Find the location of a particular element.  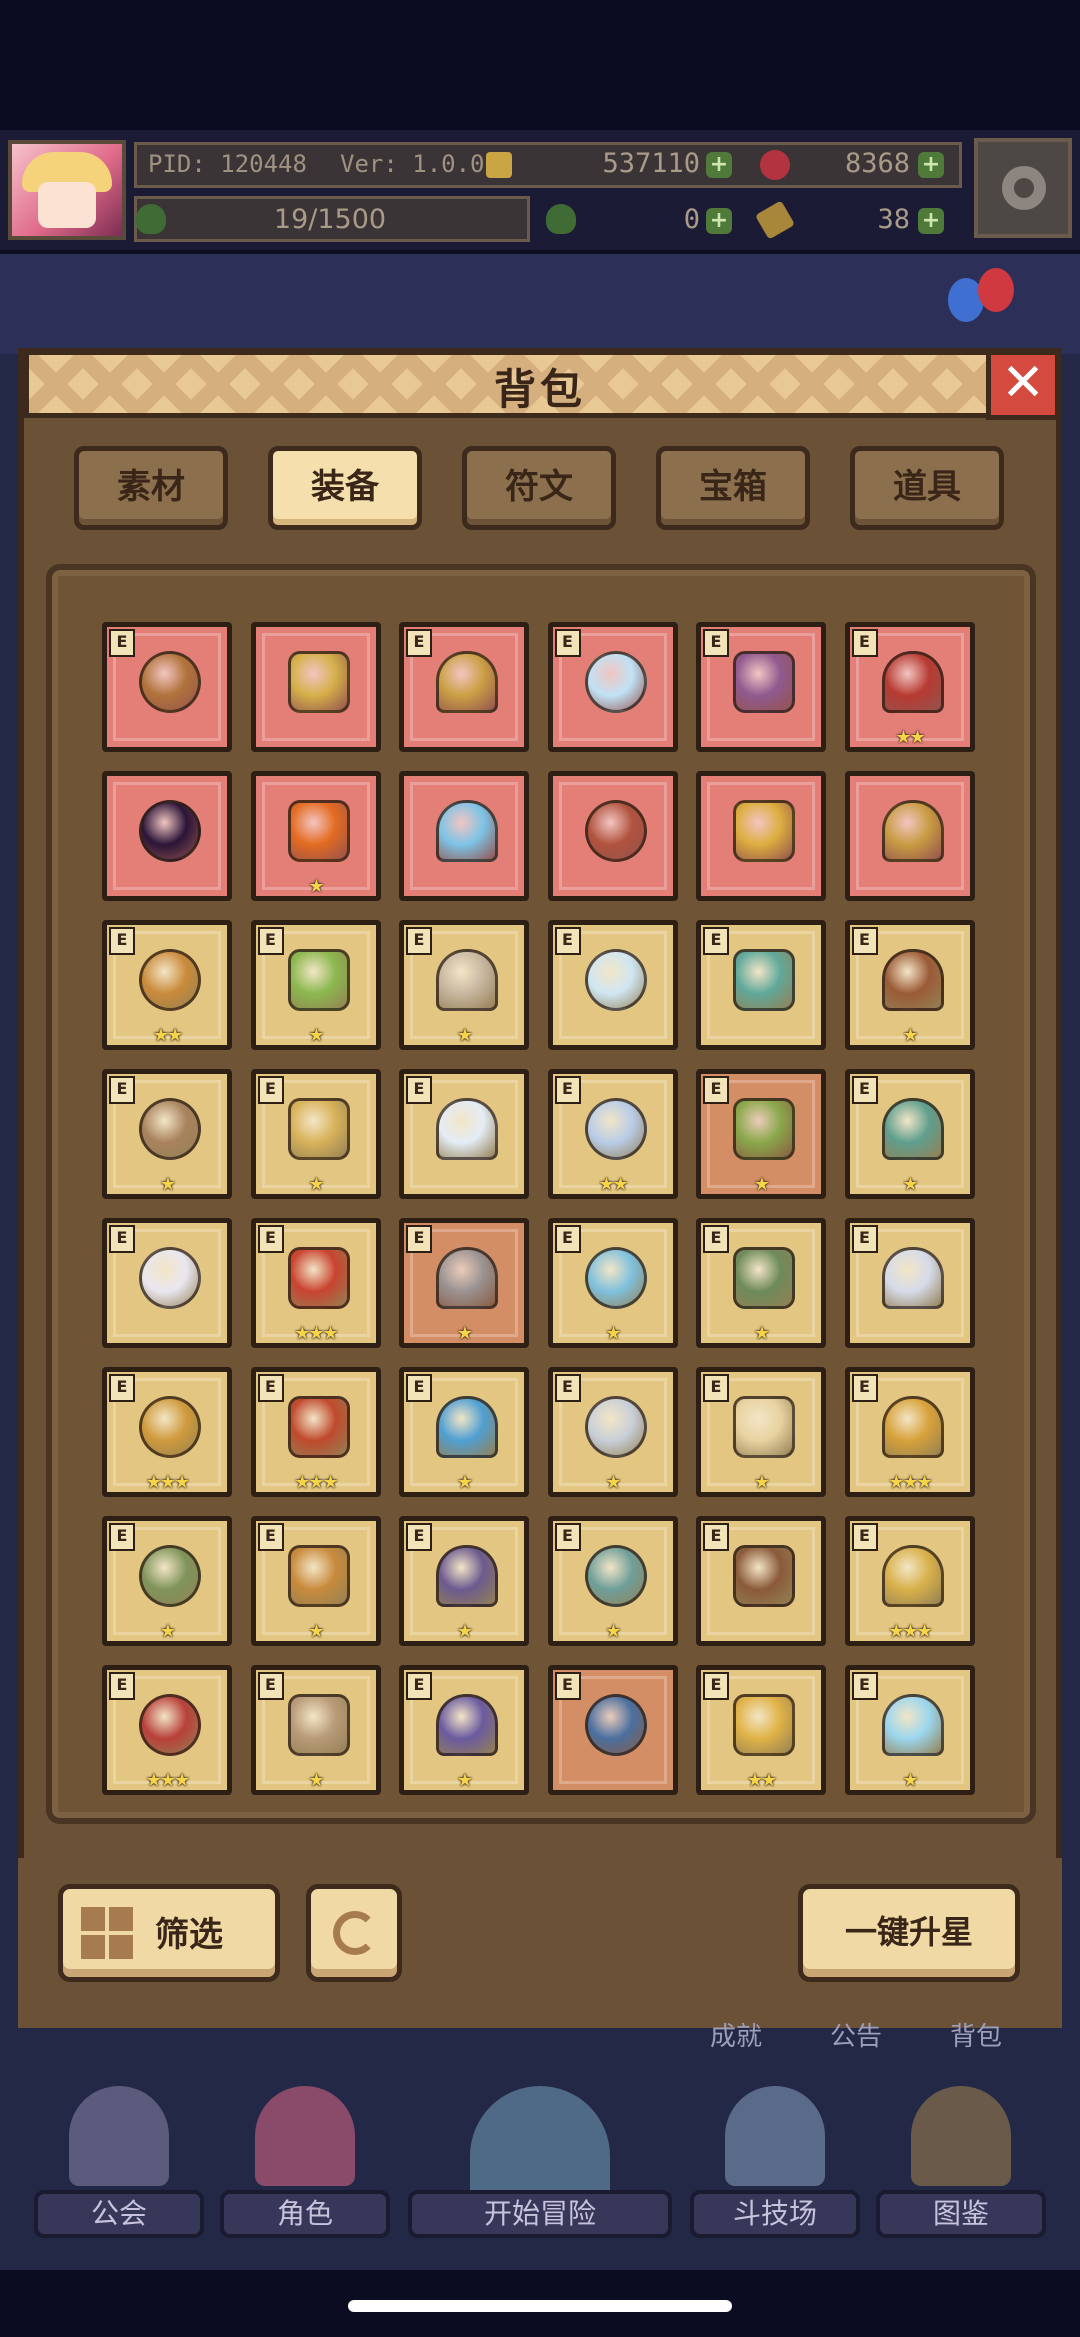

leather-boots-icon is located at coordinates (318, 1725).